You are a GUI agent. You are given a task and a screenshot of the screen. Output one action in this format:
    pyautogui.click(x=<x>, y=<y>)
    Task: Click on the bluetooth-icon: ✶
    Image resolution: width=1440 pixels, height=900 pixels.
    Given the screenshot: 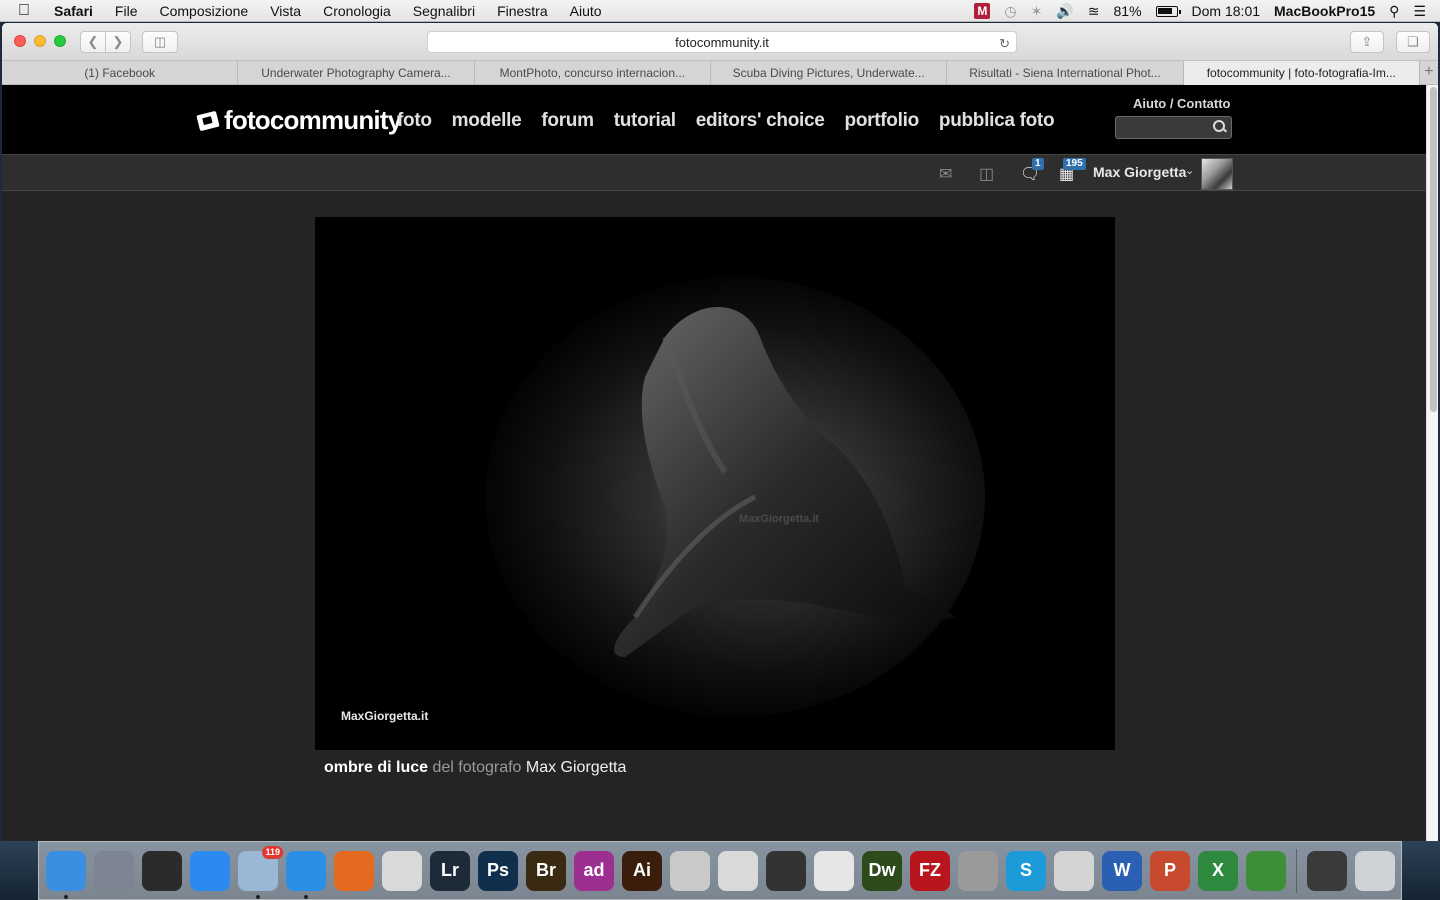 What is the action you would take?
    pyautogui.click(x=1037, y=11)
    